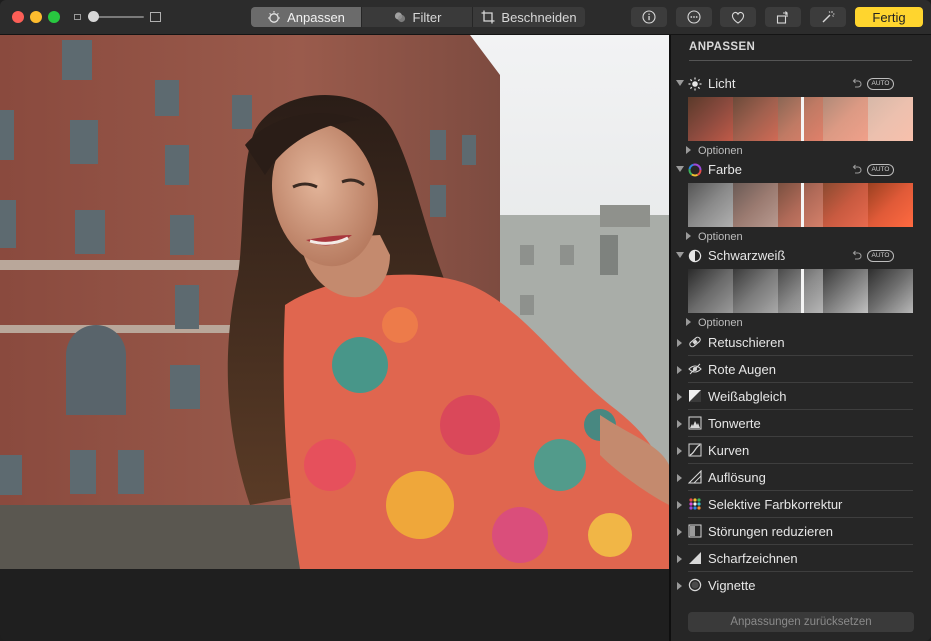 Image resolution: width=931 pixels, height=641 pixels. Describe the element at coordinates (889, 17) in the screenshot. I see `done-button: Fertig` at that location.